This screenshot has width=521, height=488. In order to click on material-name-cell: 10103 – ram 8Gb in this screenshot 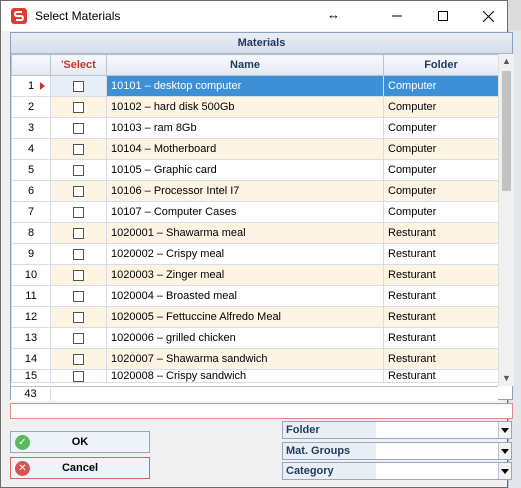, I will do `click(245, 128)`.